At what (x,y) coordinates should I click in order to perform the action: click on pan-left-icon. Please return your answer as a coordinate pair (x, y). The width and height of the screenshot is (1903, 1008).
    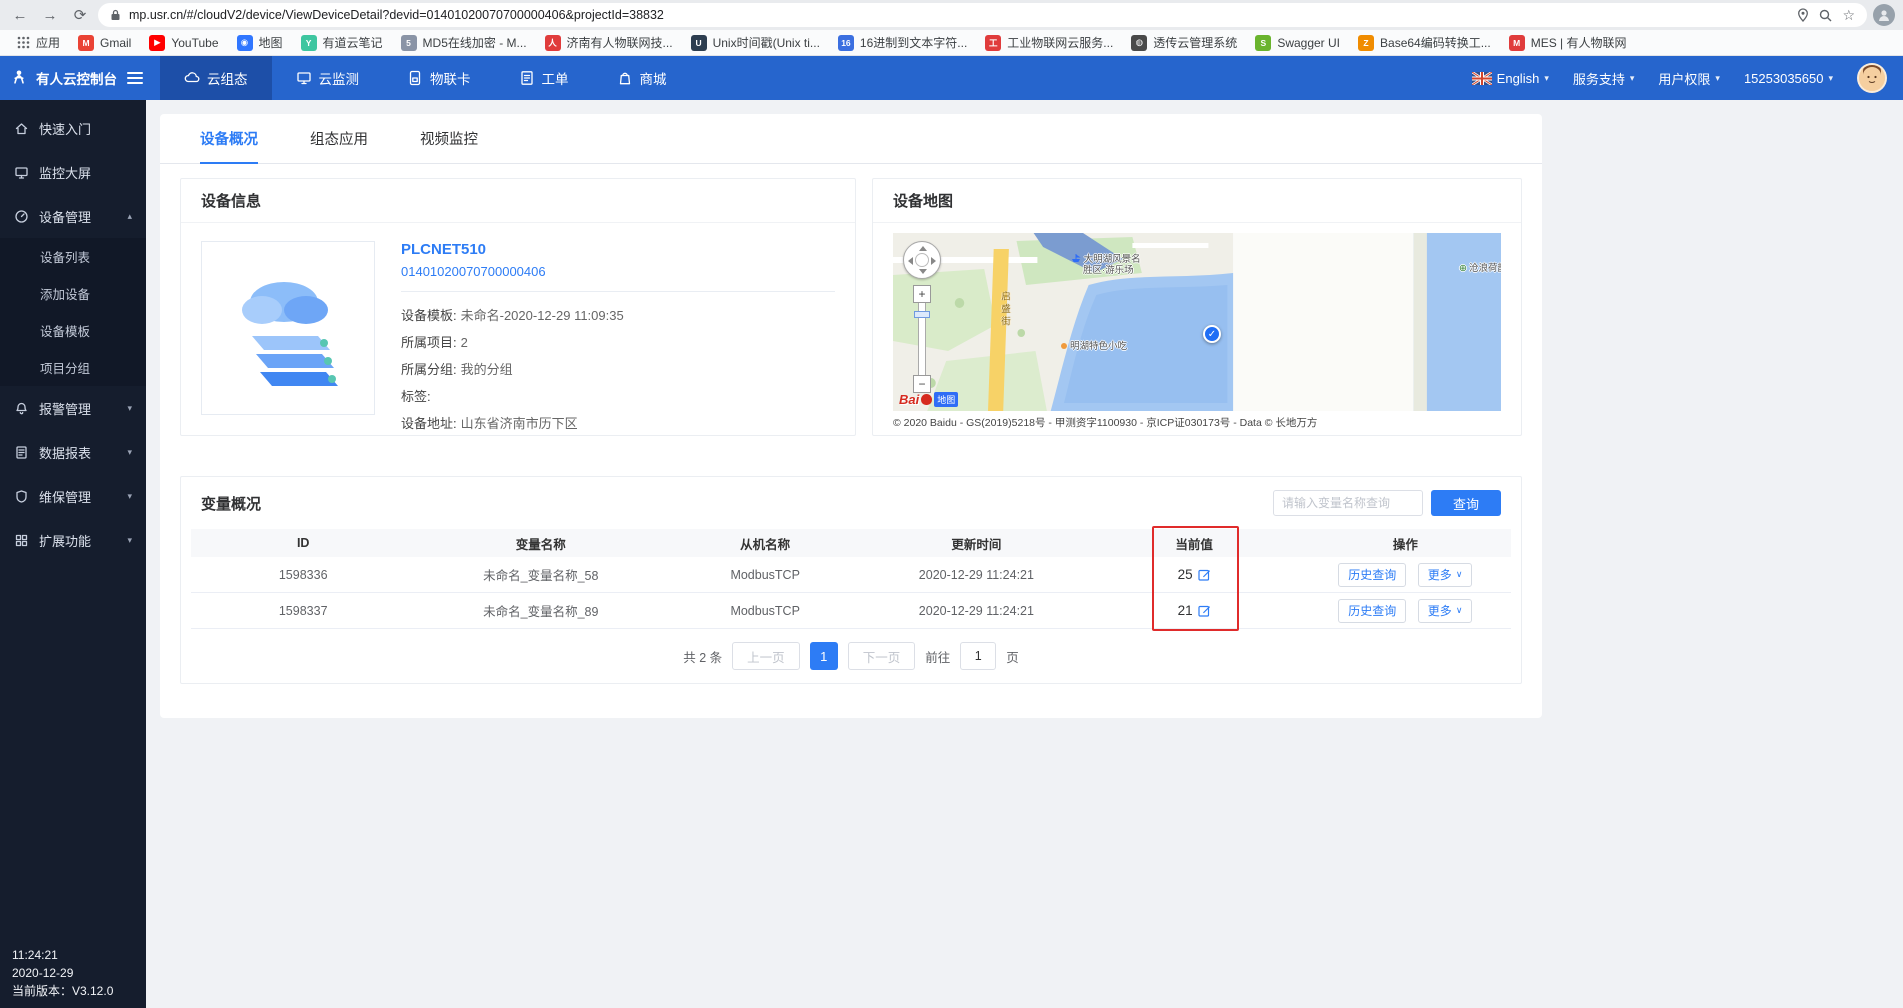
    Looking at the image, I should click on (910, 261).